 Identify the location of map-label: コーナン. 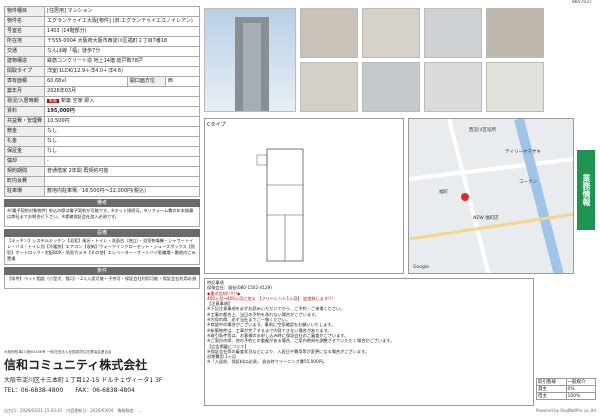
(528, 182).